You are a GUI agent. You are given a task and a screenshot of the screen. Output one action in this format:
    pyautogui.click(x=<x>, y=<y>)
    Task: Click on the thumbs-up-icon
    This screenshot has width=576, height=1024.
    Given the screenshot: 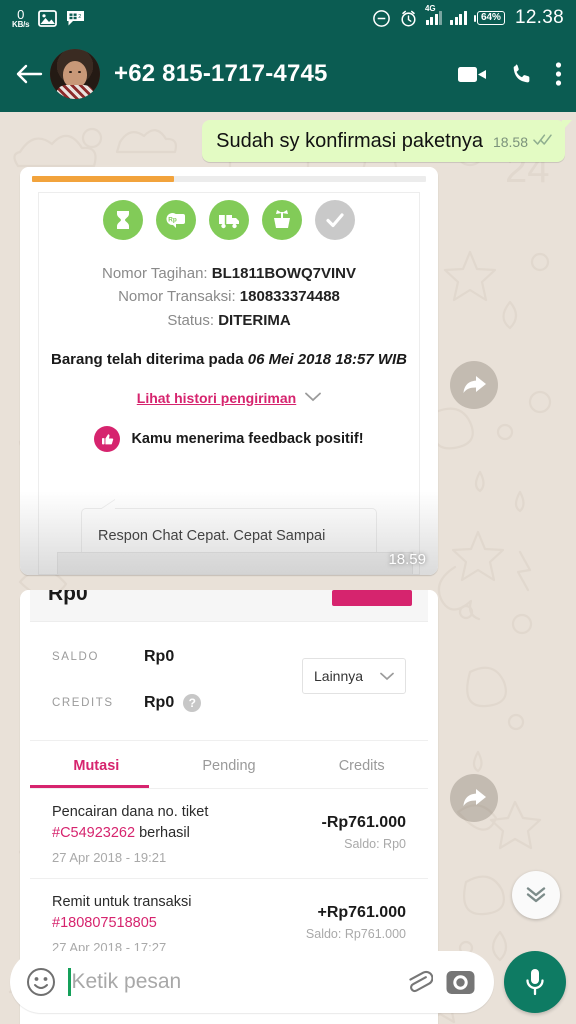 What is the action you would take?
    pyautogui.click(x=107, y=438)
    